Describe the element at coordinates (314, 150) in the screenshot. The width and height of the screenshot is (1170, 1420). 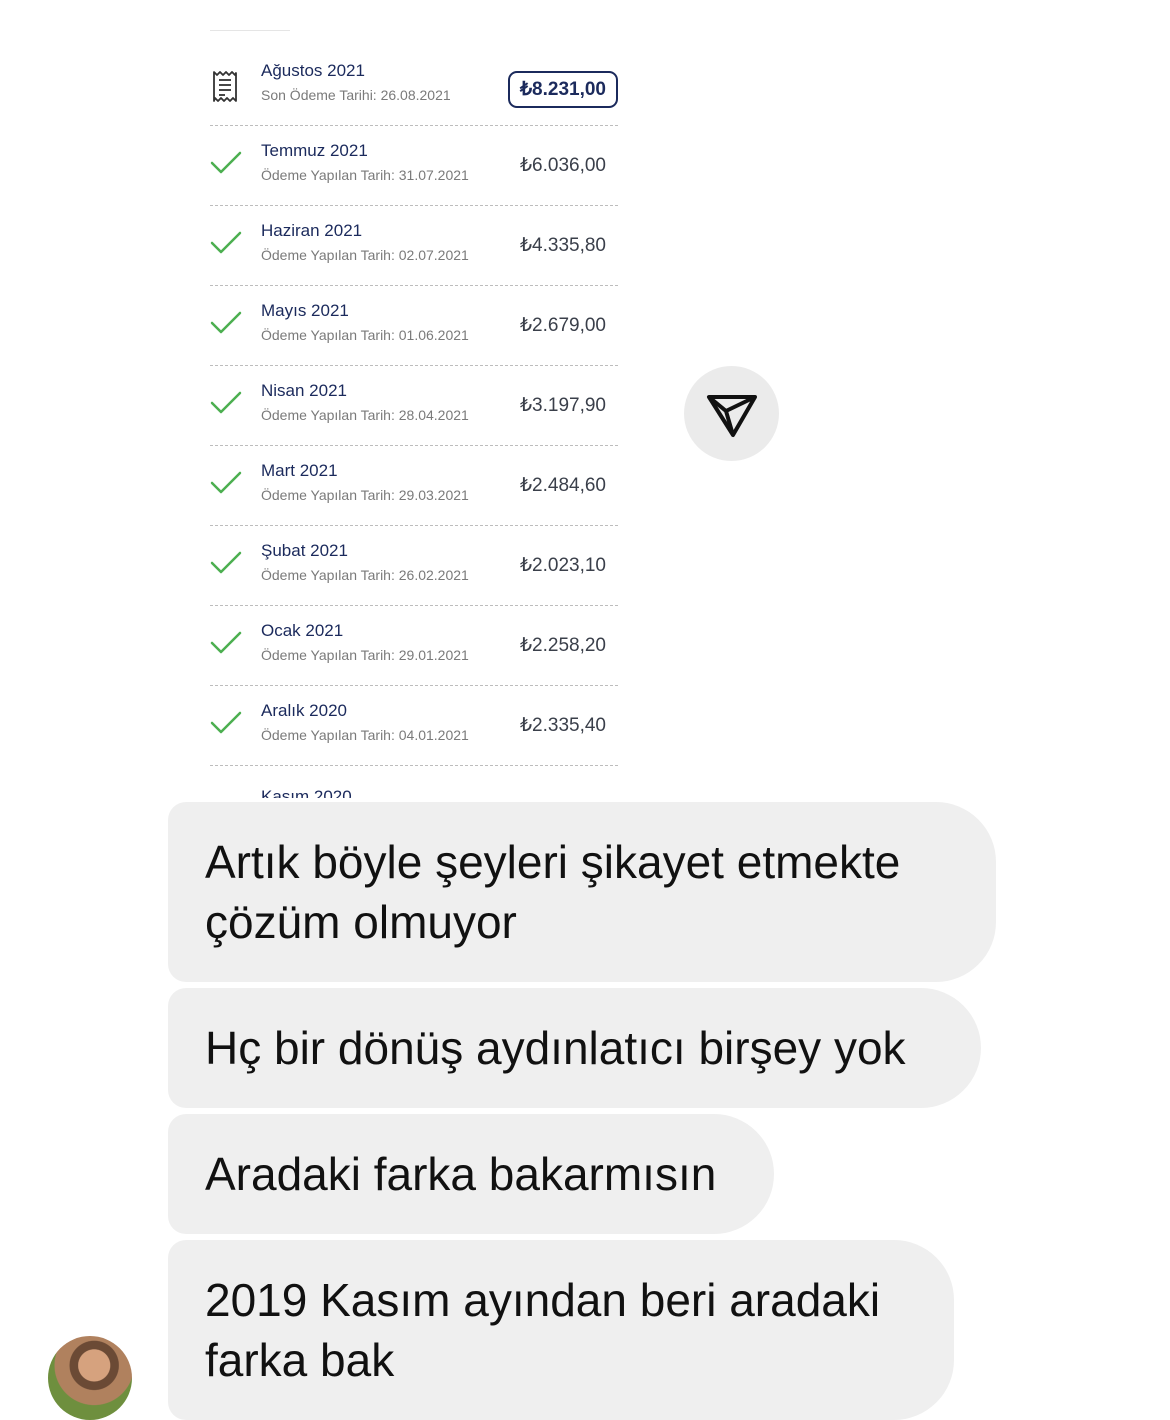
I see `bill-title: Temmuz 2021` at that location.